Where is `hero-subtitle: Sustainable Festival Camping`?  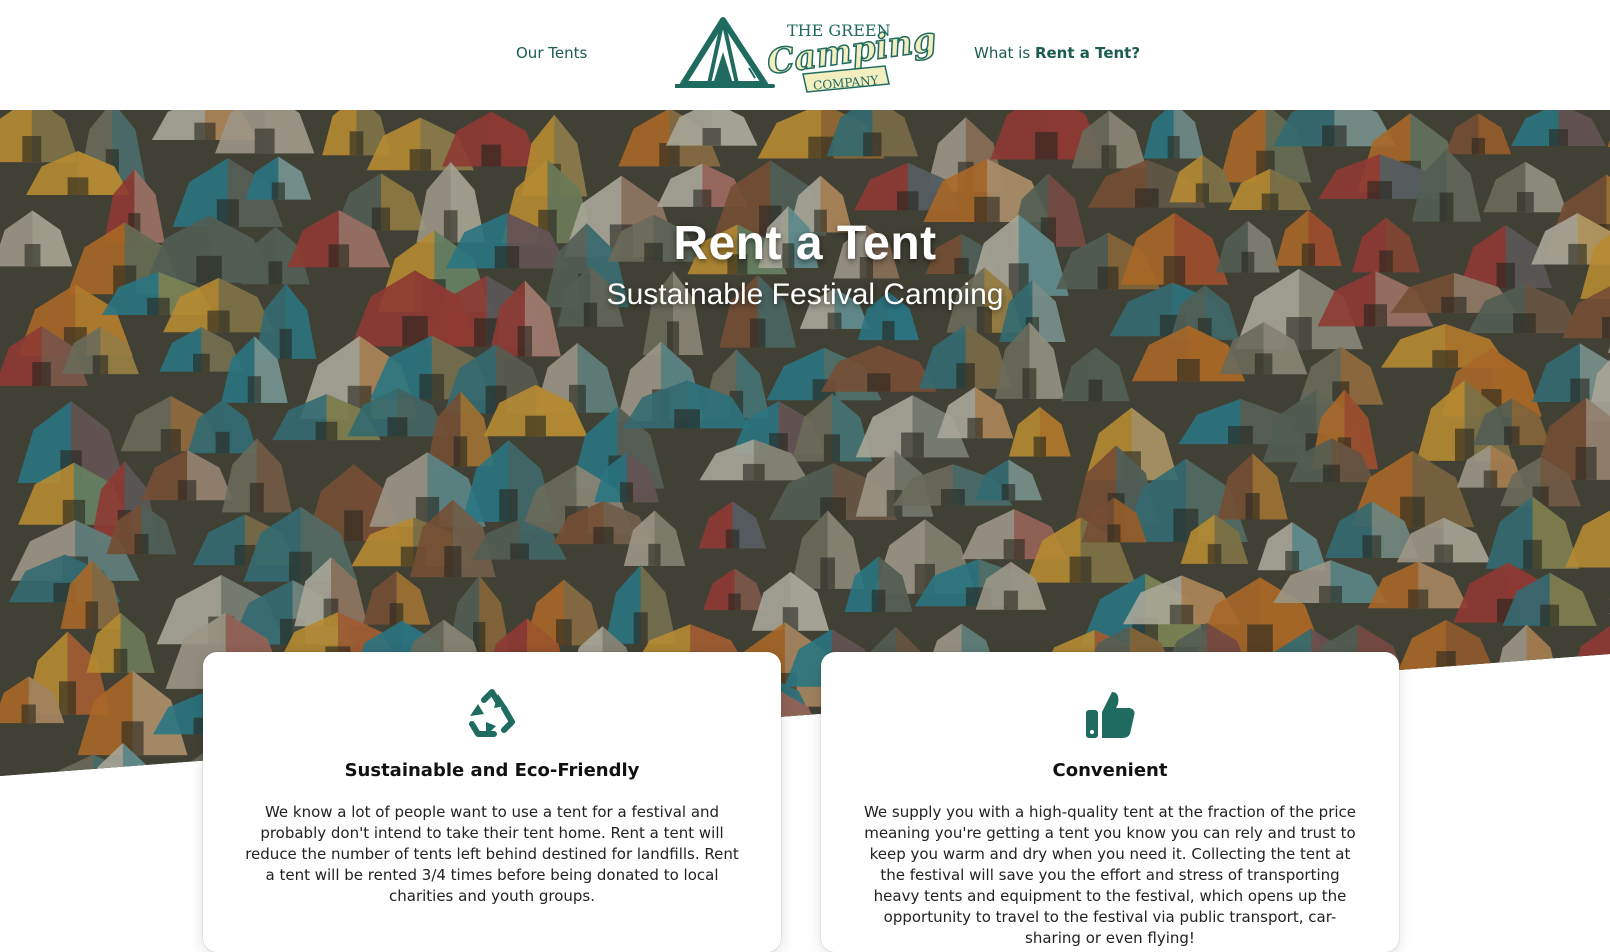
hero-subtitle: Sustainable Festival Camping is located at coordinates (805, 294).